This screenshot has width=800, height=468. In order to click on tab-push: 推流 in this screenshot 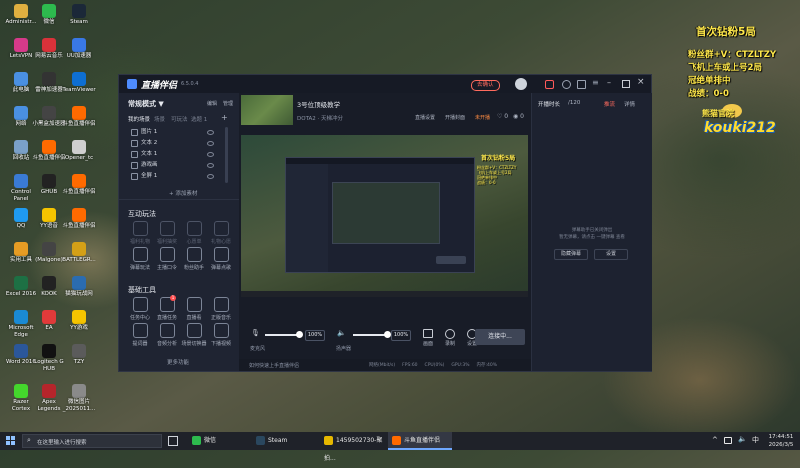, I will do `click(609, 104)`.